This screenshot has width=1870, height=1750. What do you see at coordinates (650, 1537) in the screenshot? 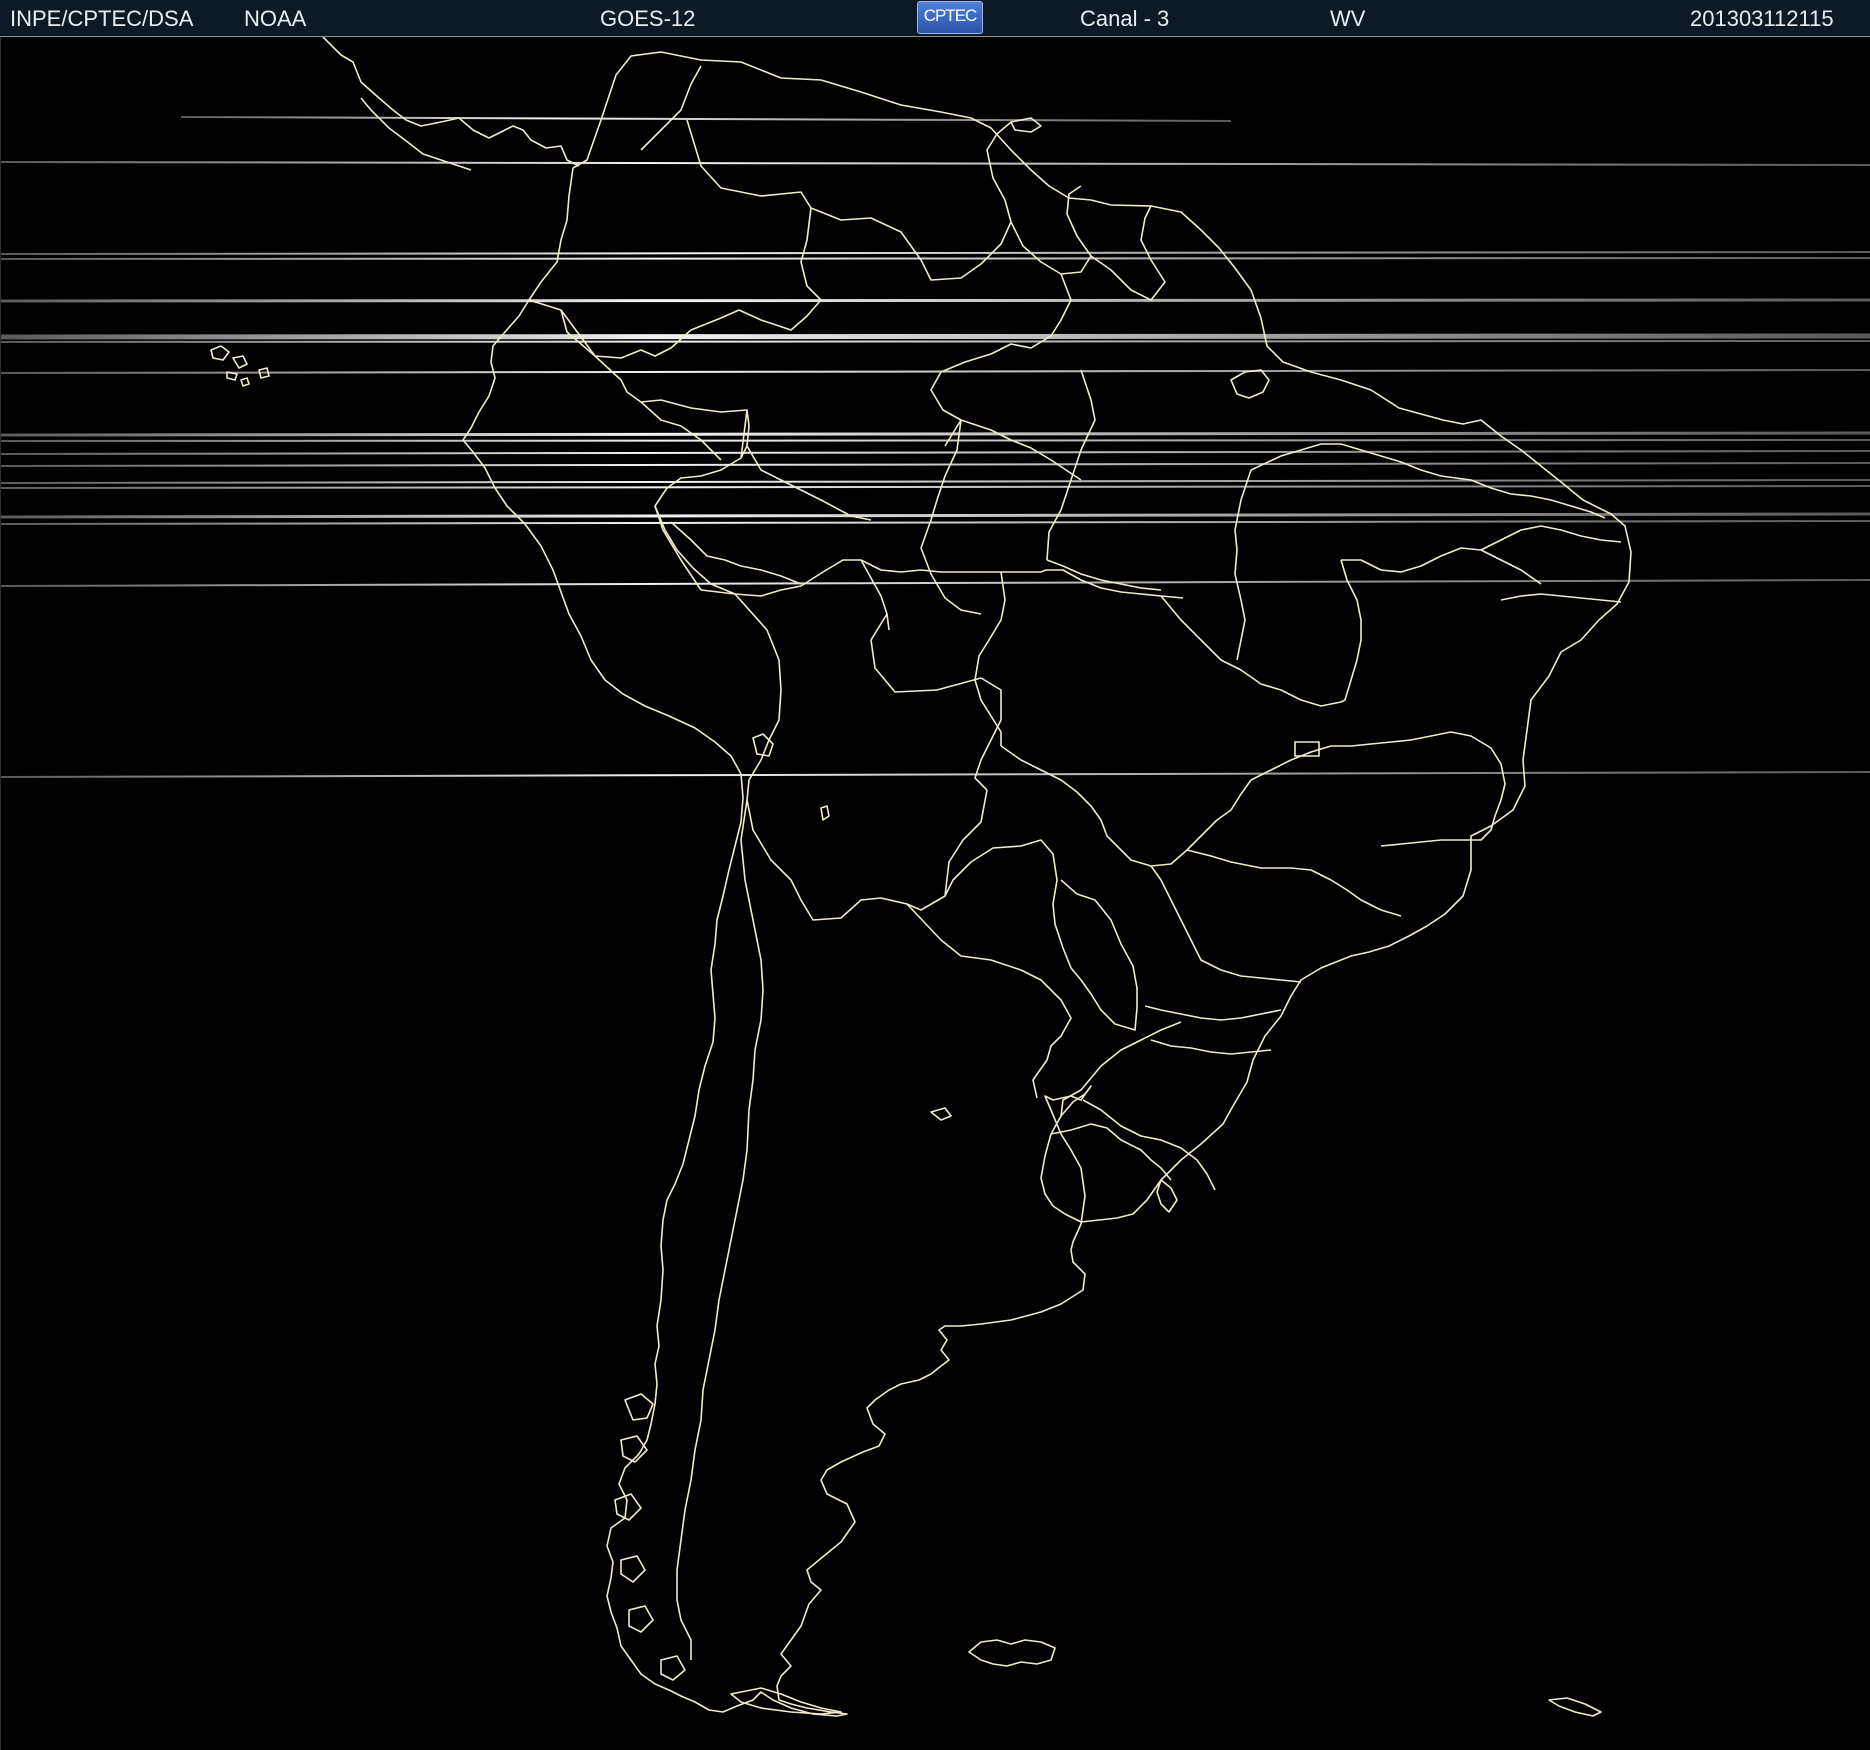
I see `southern-chile-archipelago` at bounding box center [650, 1537].